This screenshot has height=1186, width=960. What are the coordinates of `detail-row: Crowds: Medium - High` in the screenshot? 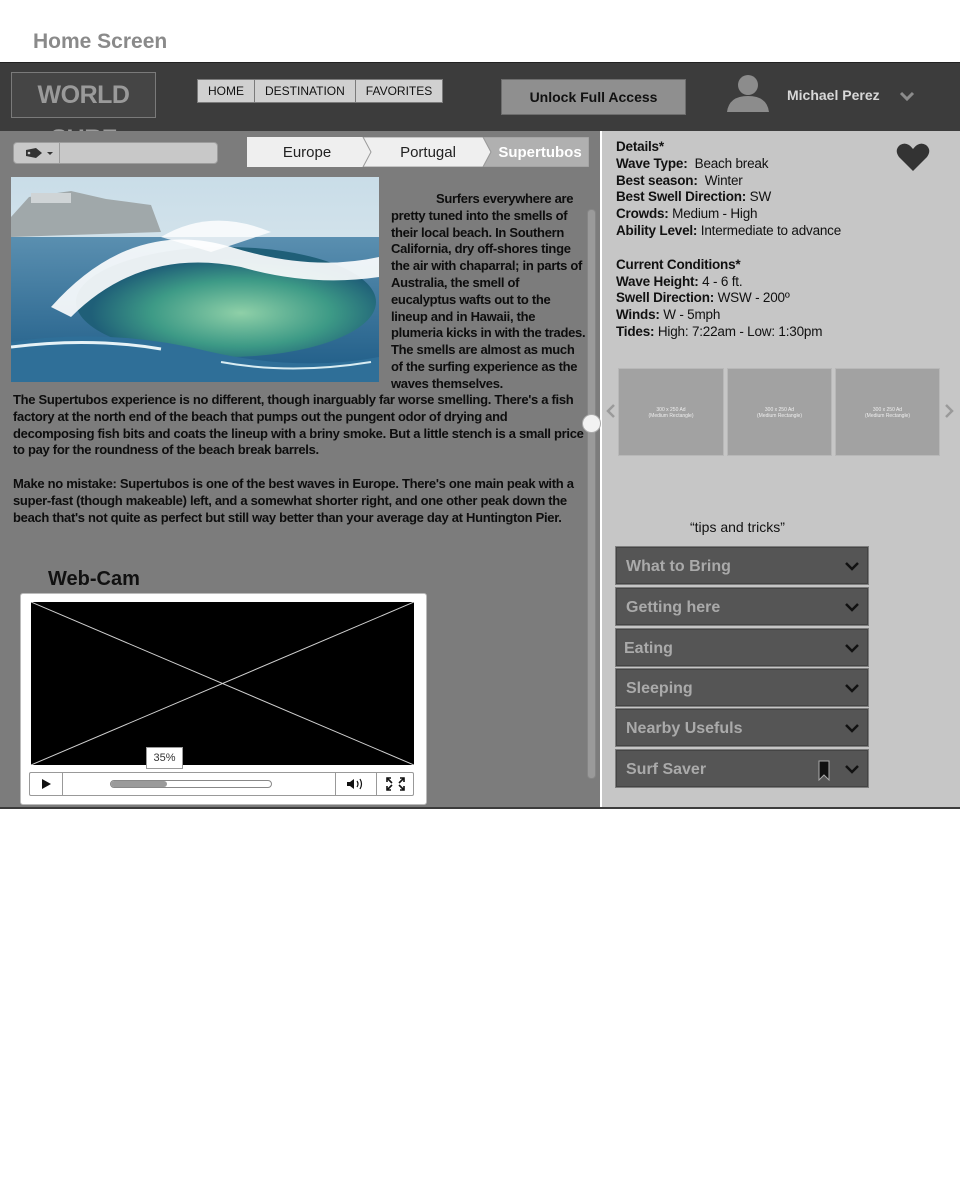 It's located at (771, 214).